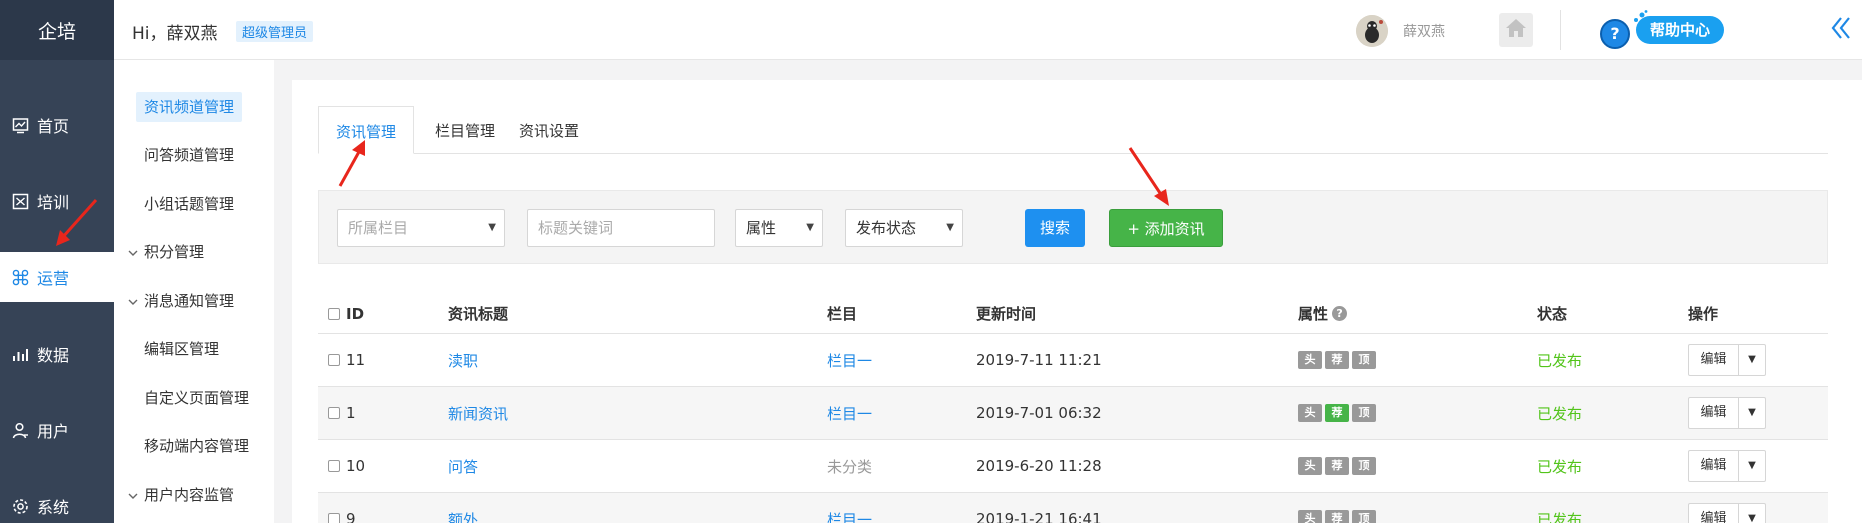 The height and width of the screenshot is (523, 1862). What do you see at coordinates (1340, 313) in the screenshot?
I see `question-icon: ?` at bounding box center [1340, 313].